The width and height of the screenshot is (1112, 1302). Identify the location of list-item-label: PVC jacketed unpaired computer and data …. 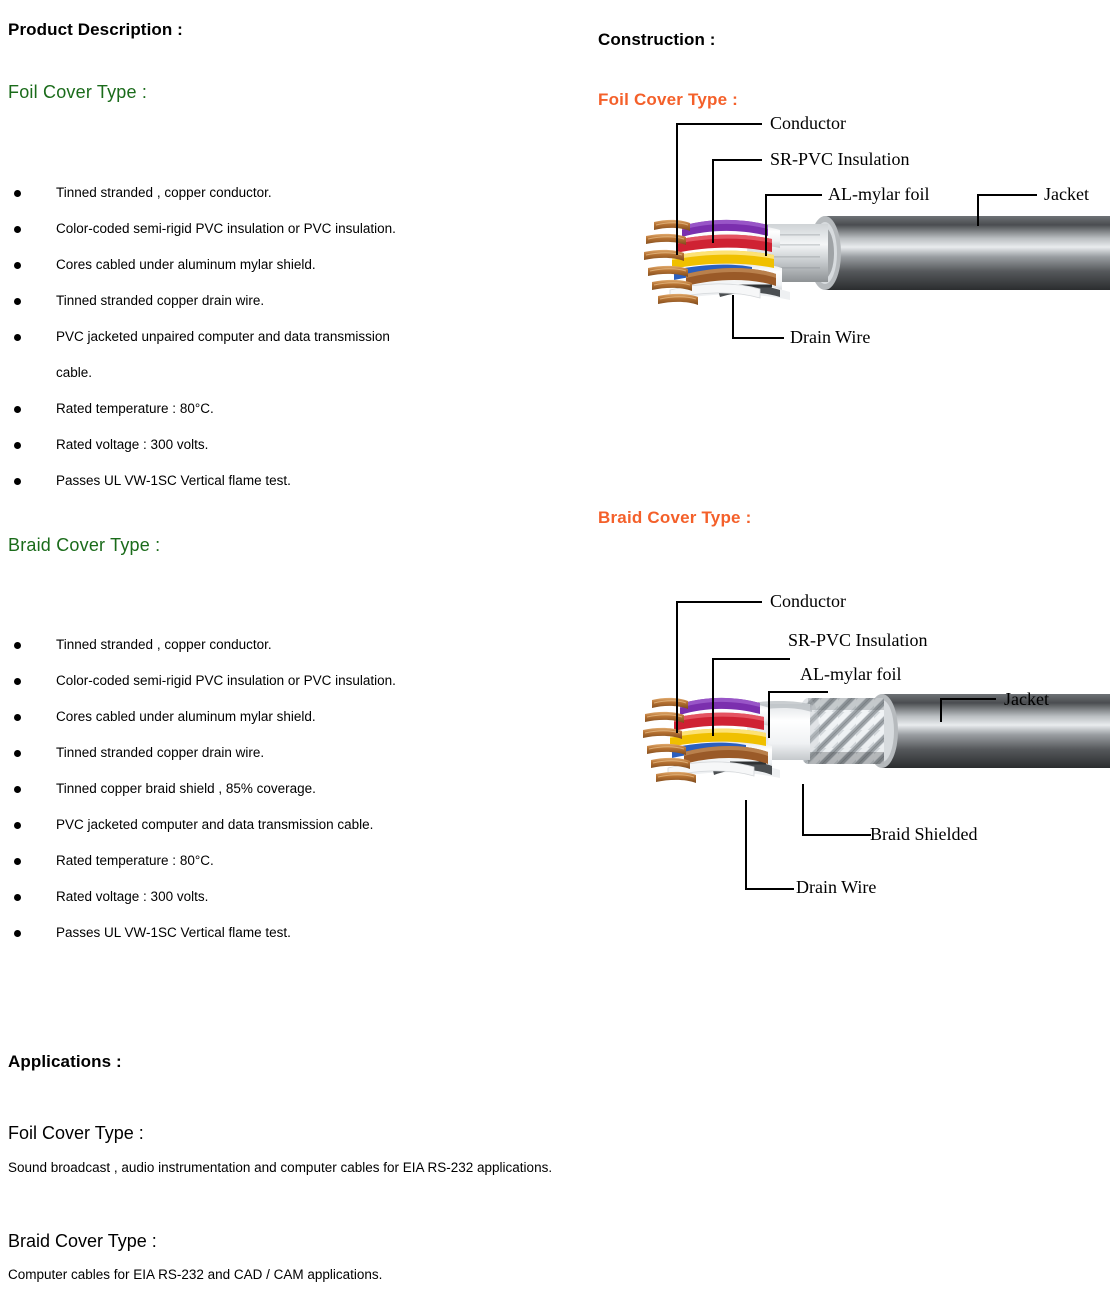
(223, 336).